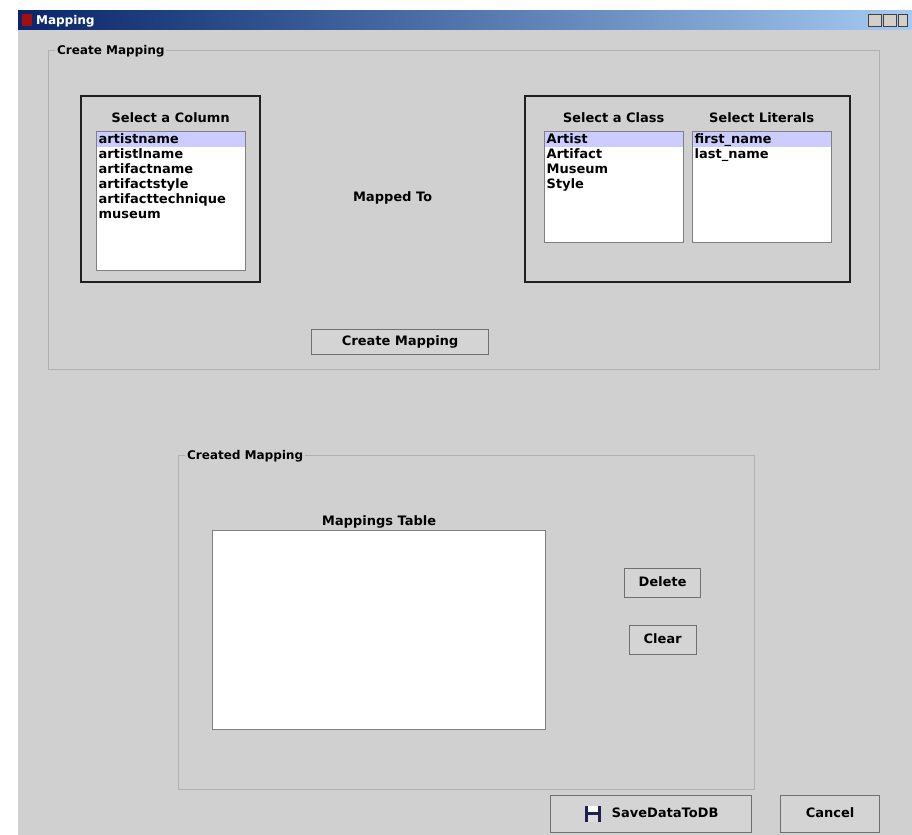 The width and height of the screenshot is (912, 835). What do you see at coordinates (171, 200) in the screenshot?
I see `list-box: artistname artistlname artifactname artifactstyle artifacttechnique museum` at bounding box center [171, 200].